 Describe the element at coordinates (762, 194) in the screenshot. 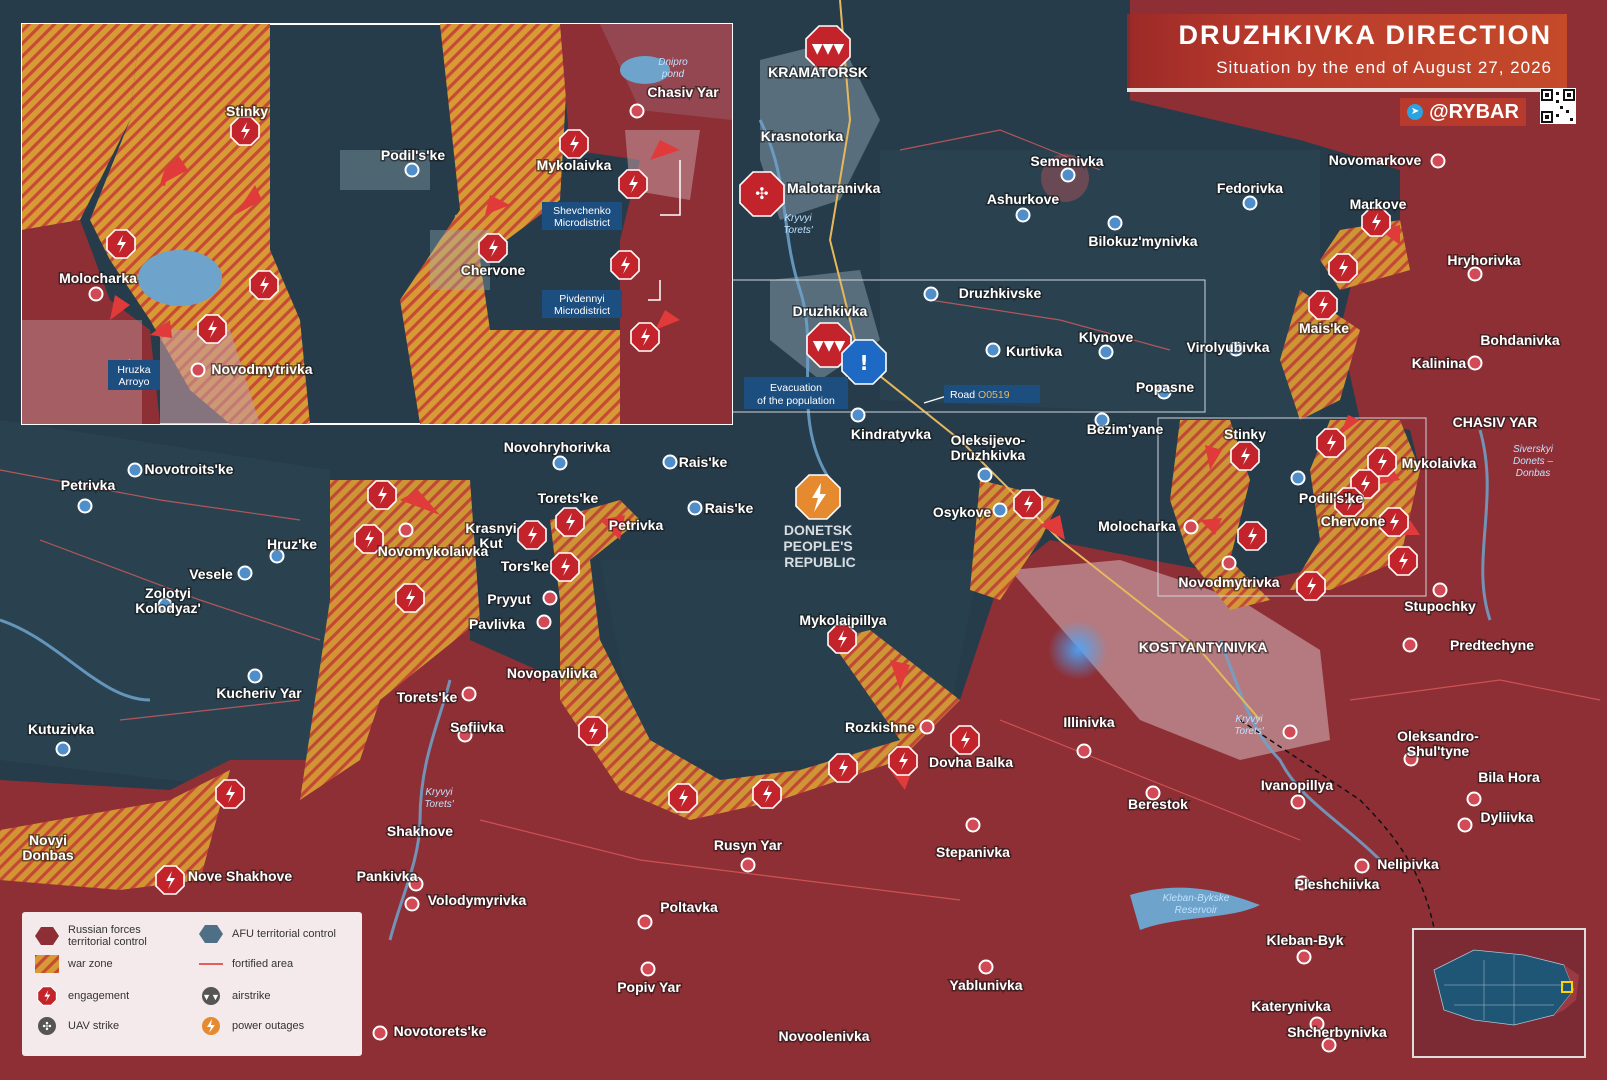

I see `uav-icon-map: ✣` at that location.